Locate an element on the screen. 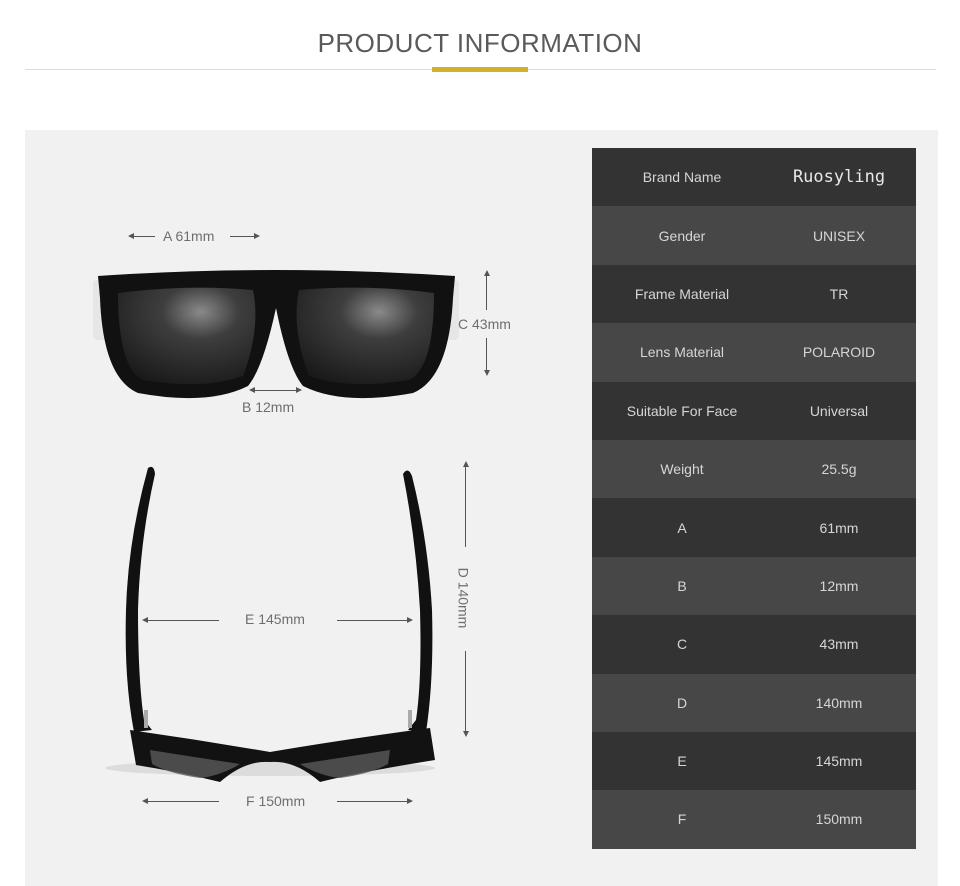 The height and width of the screenshot is (886, 960). spec-key: Brand Name is located at coordinates (682, 177).